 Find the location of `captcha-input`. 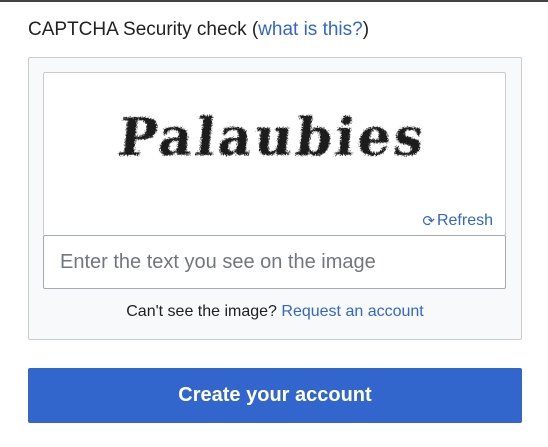

captcha-input is located at coordinates (274, 262).